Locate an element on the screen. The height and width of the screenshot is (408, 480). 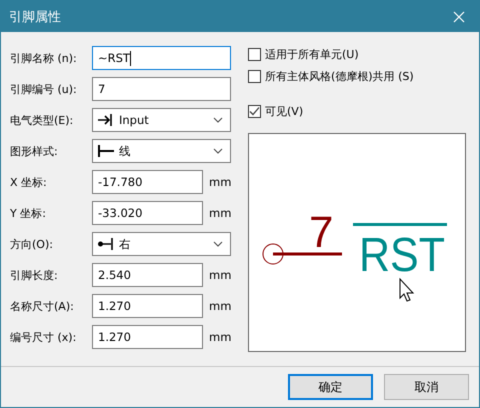
field-label: X 坐标: is located at coordinates (29, 182).